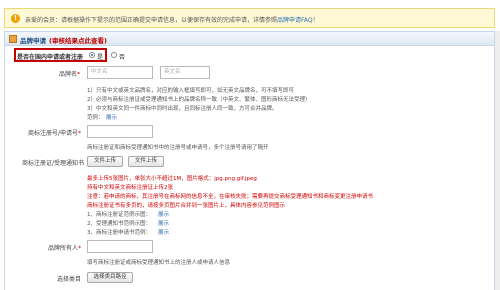 This screenshot has width=500, height=290. Describe the element at coordinates (119, 215) in the screenshot. I see `cert-example-1-label: 1、商标注册证范例示图：` at that location.